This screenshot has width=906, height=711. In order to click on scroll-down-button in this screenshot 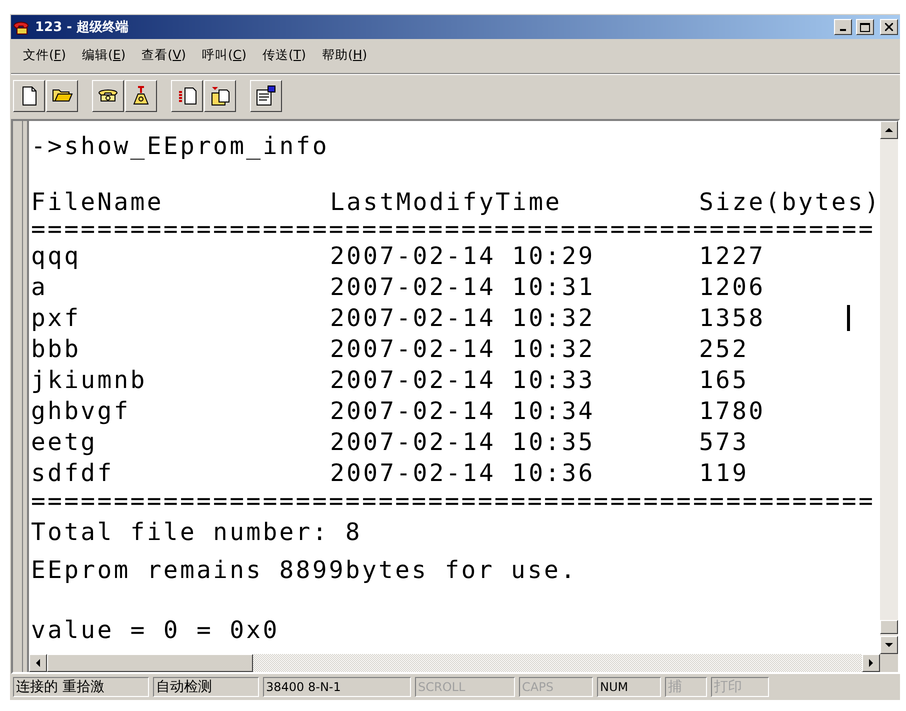, I will do `click(889, 645)`.